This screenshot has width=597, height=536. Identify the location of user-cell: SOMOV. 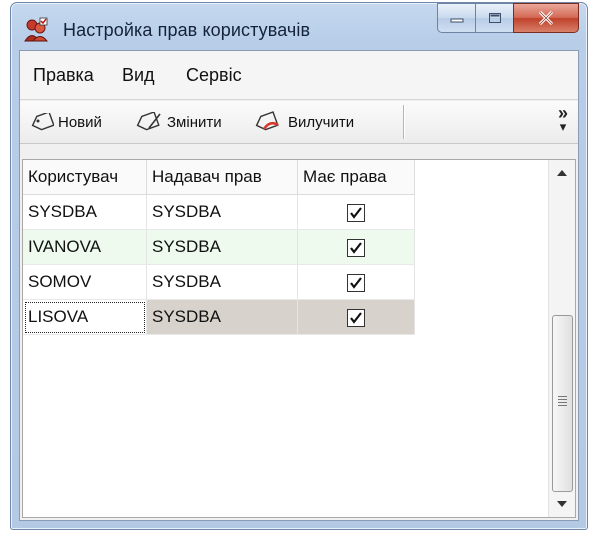
(85, 282).